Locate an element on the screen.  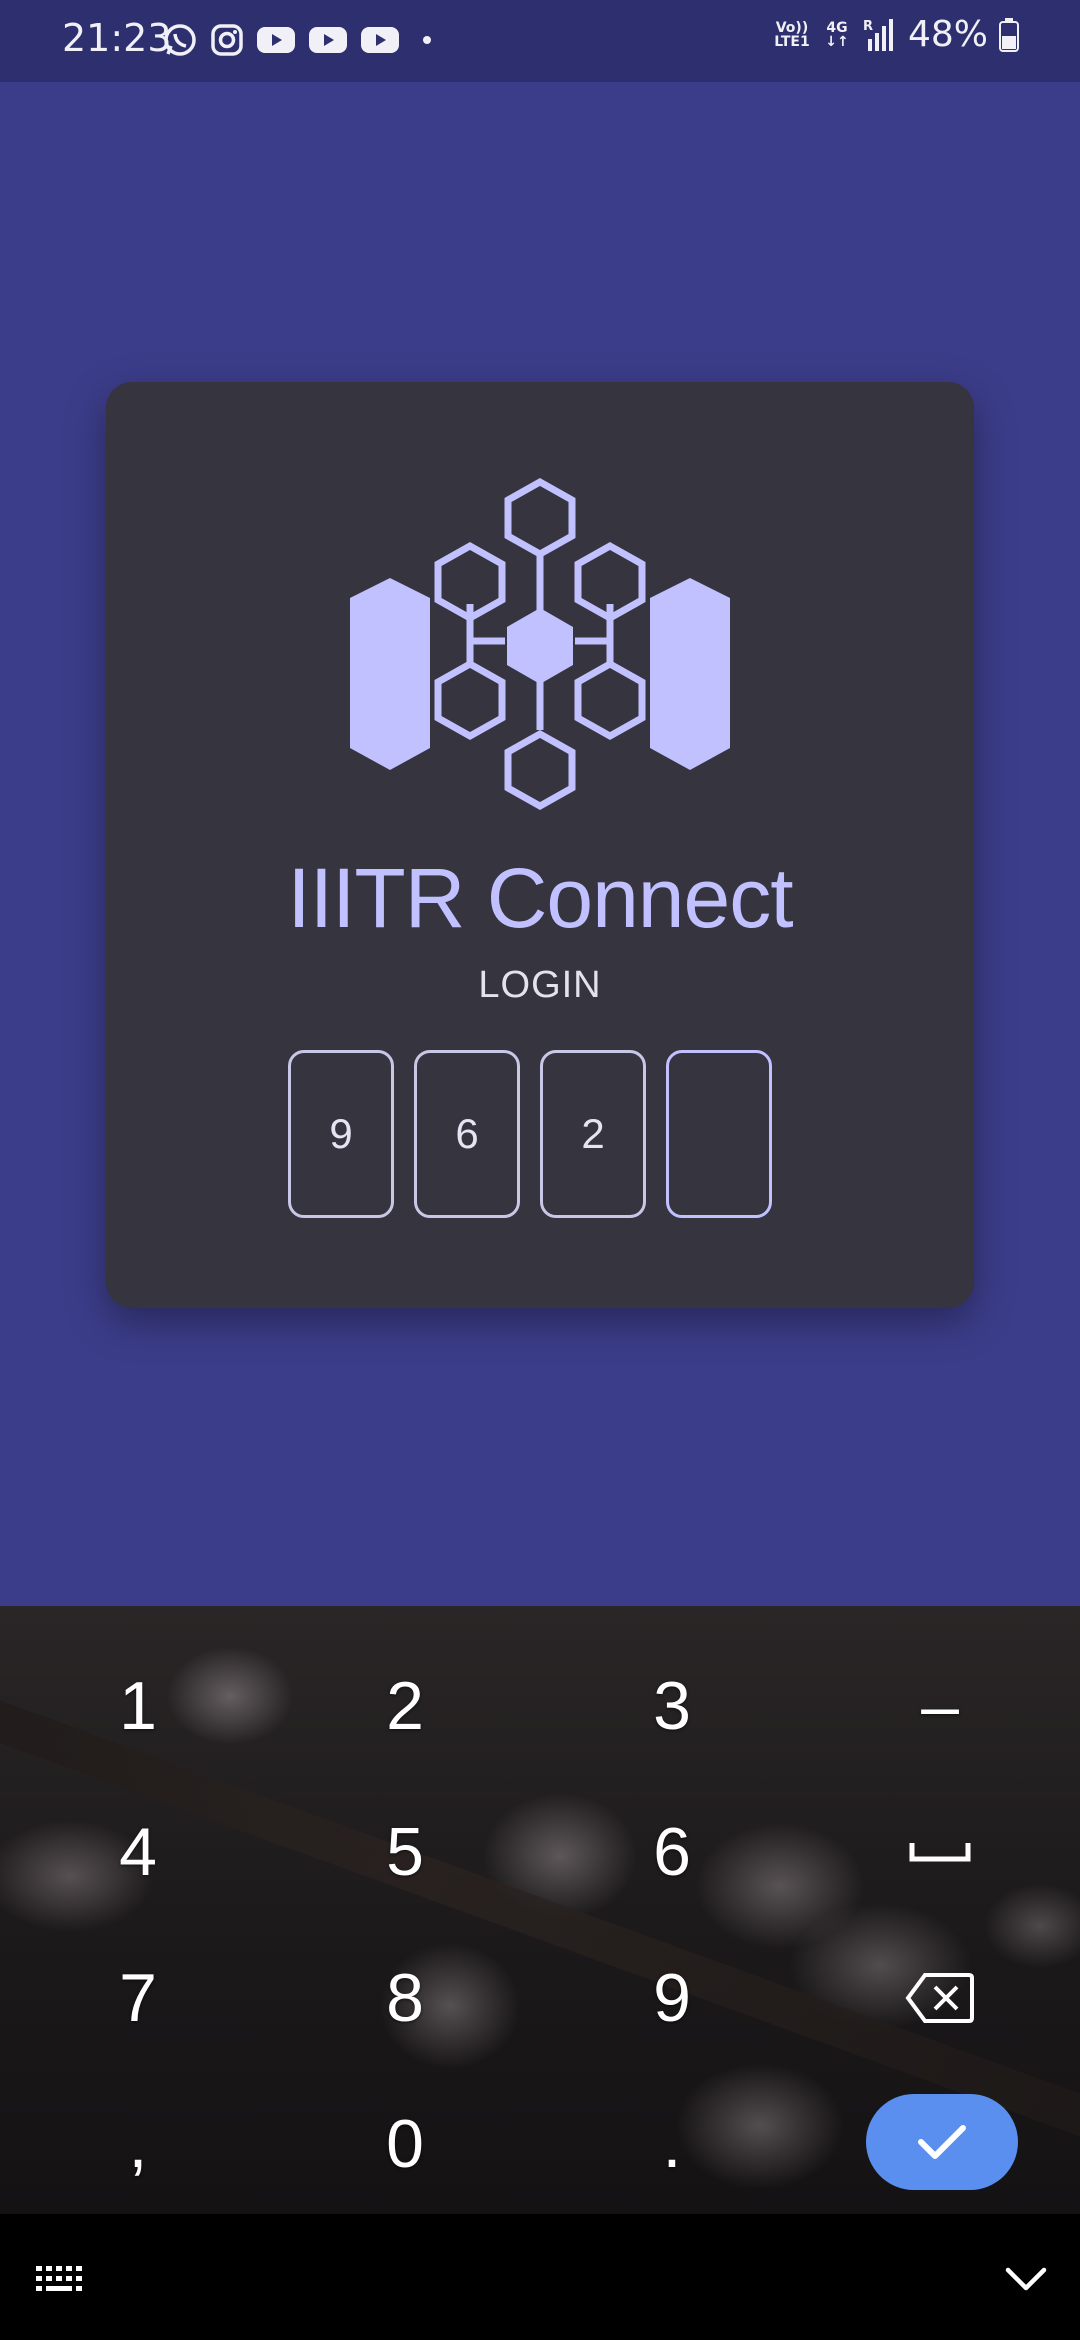
system-icons: Vo)) LTE1 4G ↓↑ R 48% is located at coordinates (896, 34).